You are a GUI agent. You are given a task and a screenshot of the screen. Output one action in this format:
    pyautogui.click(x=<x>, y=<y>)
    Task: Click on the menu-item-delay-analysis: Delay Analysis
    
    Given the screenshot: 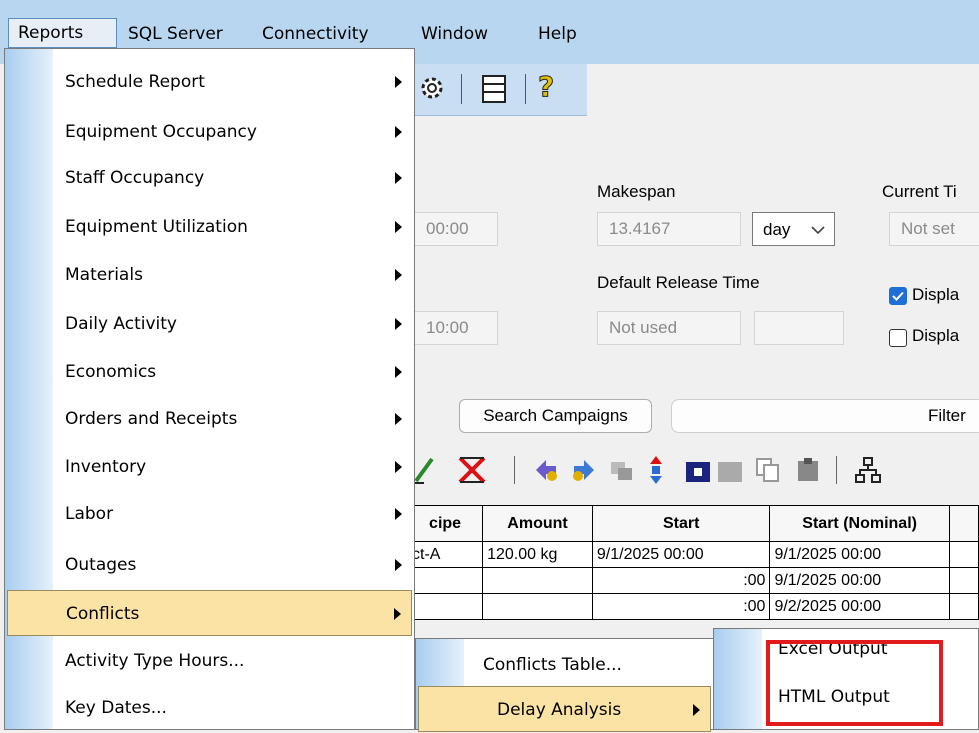 What is the action you would take?
    pyautogui.click(x=564, y=709)
    